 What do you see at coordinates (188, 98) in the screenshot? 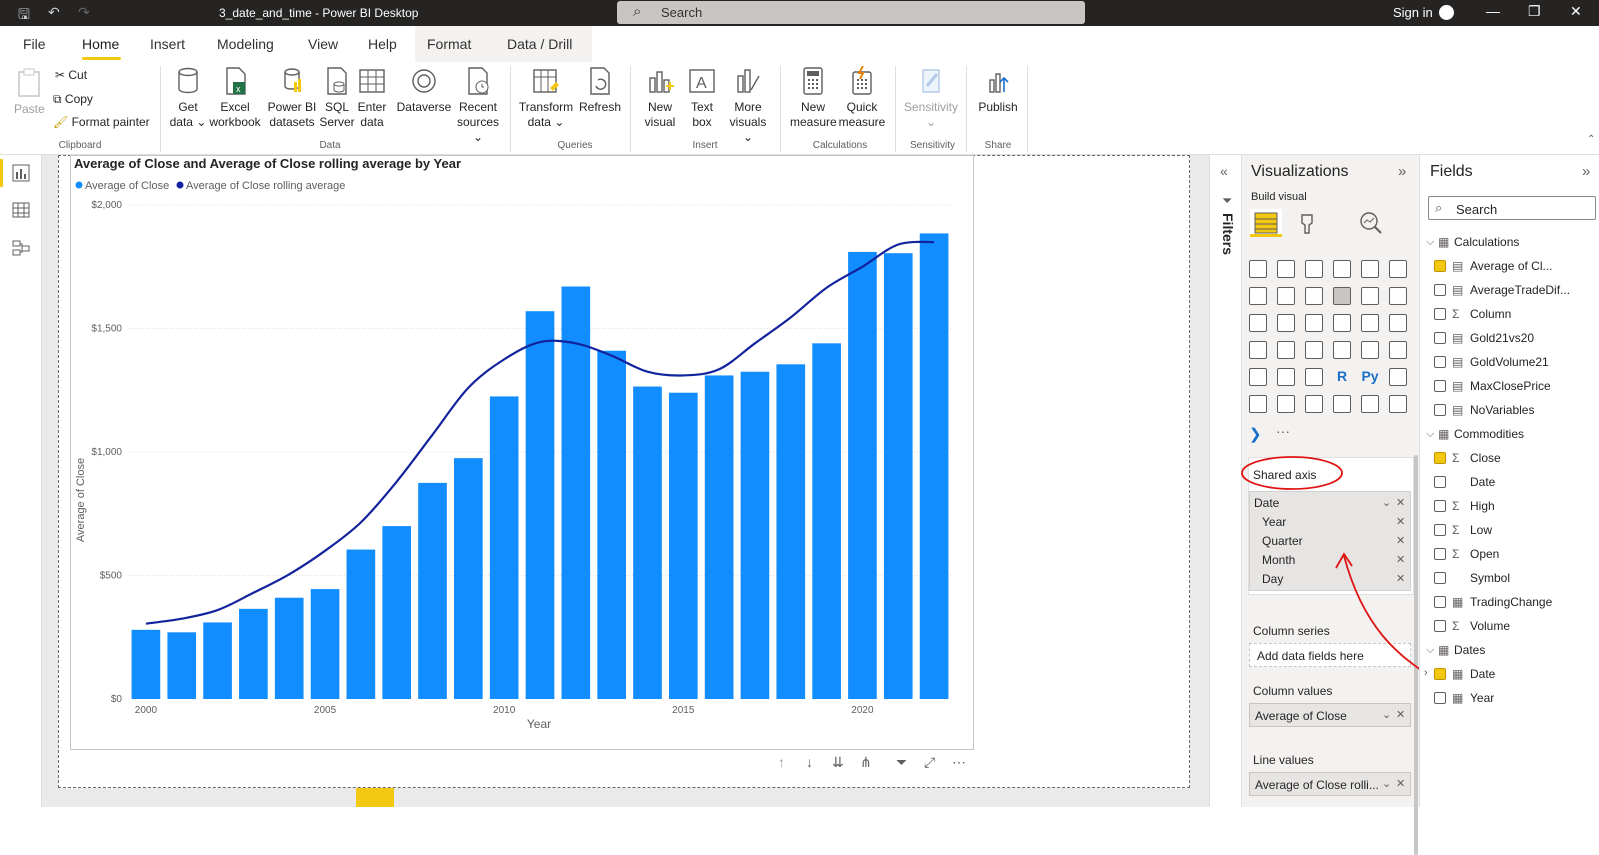
I see `get-data-button: Getdata ⌄` at bounding box center [188, 98].